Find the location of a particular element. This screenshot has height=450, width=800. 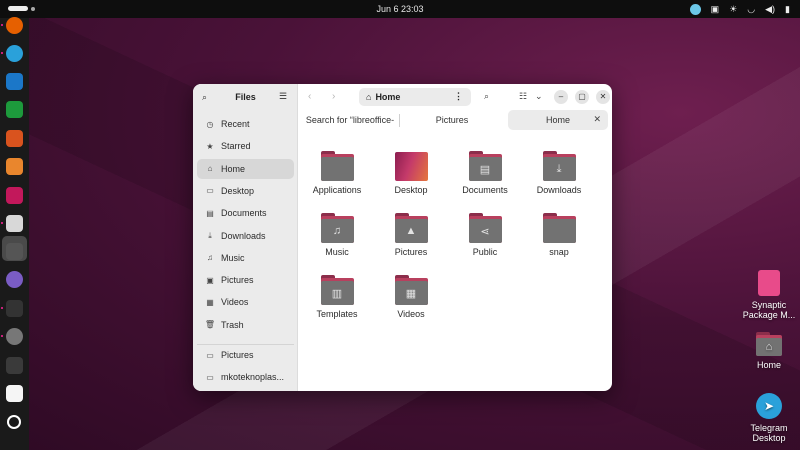

sidebar-item-label: Home is located at coordinates (233, 168).